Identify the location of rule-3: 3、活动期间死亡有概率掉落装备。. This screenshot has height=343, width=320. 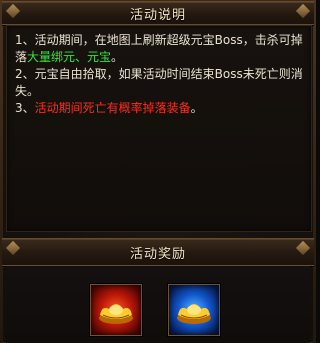
(160, 108).